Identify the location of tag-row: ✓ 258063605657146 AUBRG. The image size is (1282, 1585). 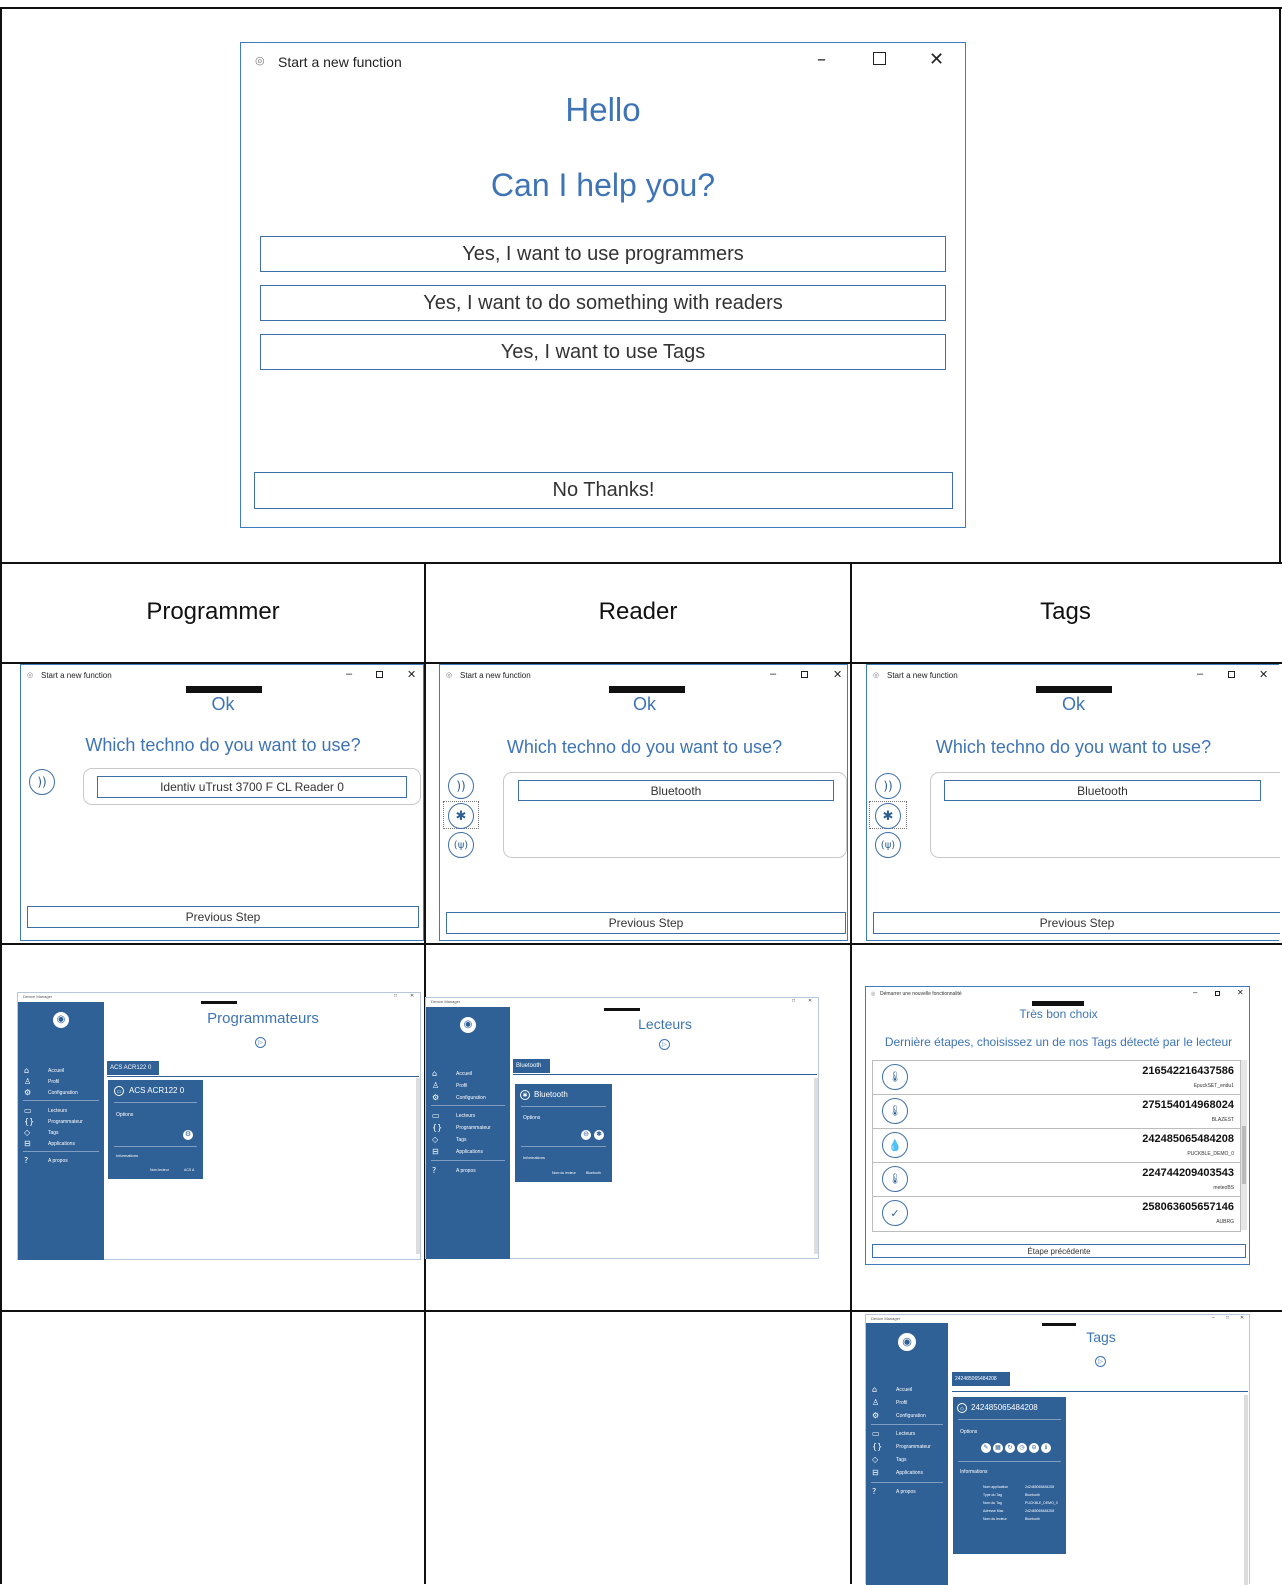
(1056, 1214).